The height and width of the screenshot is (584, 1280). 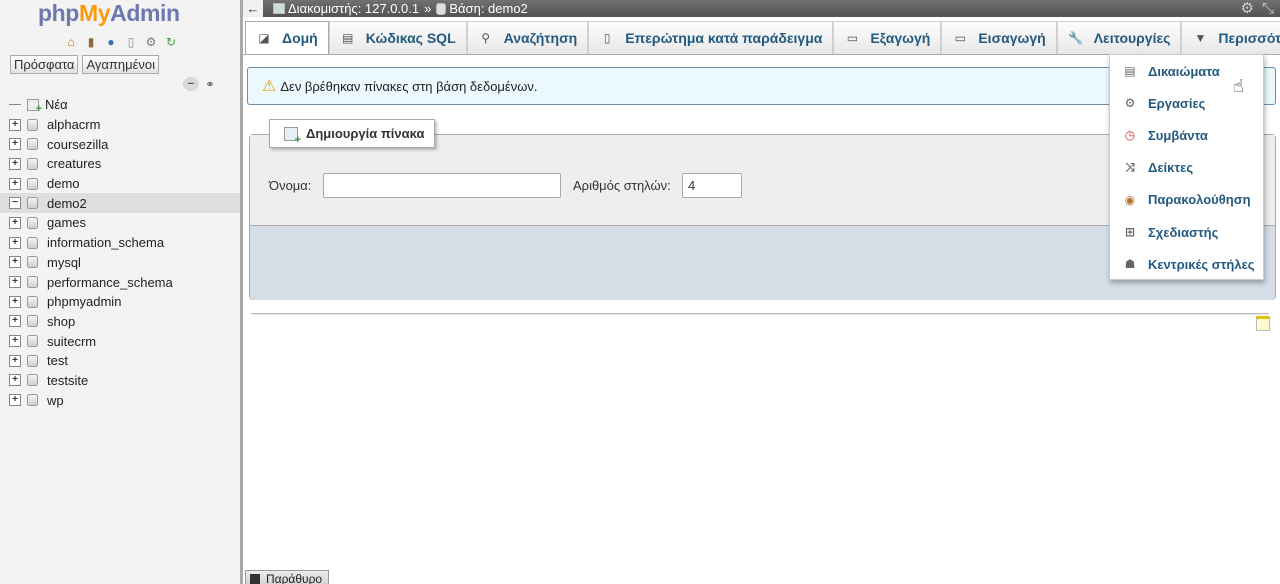 What do you see at coordinates (887, 37) in the screenshot?
I see `tab-export: ▭ Εξαγωγή` at bounding box center [887, 37].